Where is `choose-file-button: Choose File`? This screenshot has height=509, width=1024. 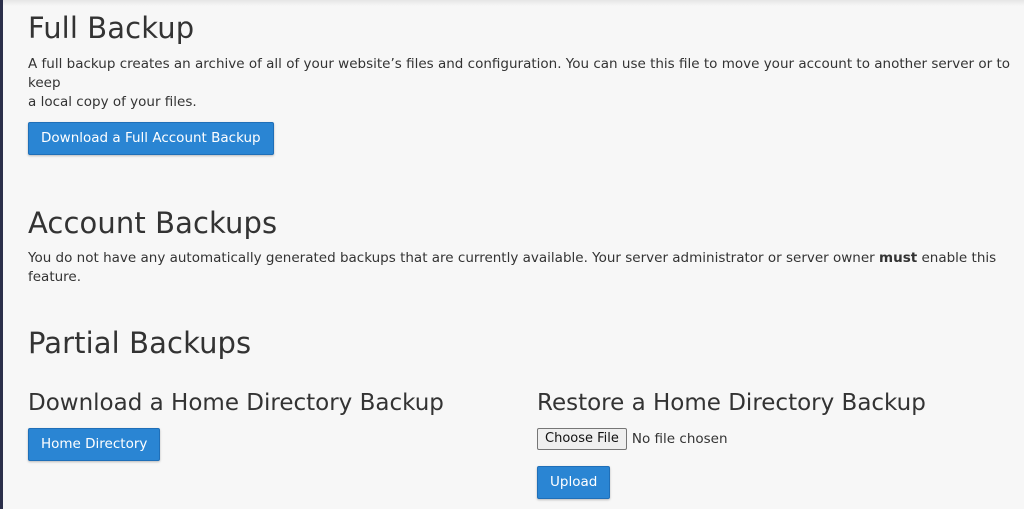
choose-file-button: Choose File is located at coordinates (582, 439).